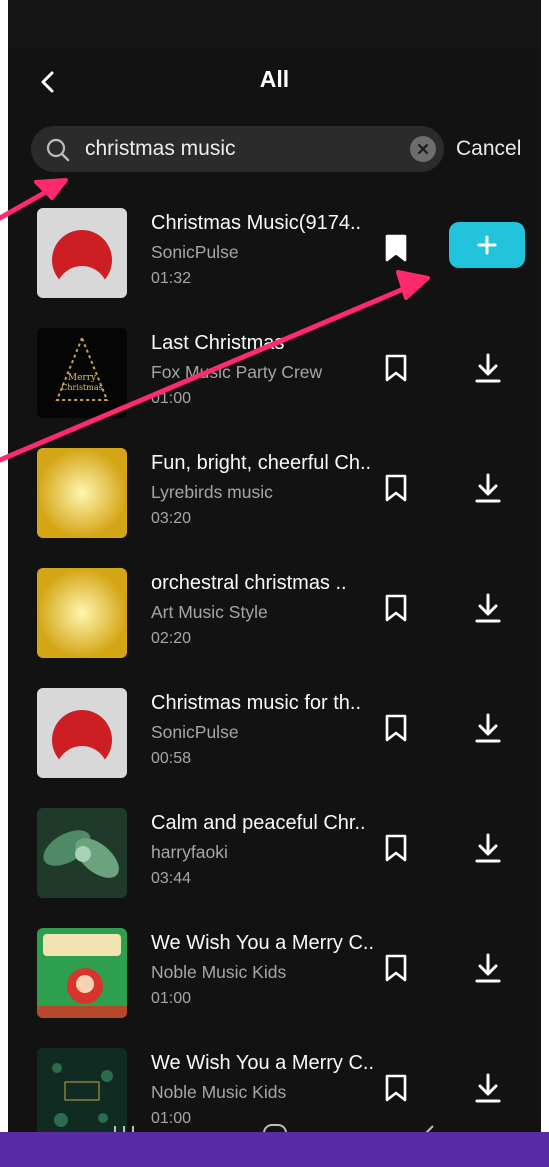  What do you see at coordinates (256, 703) in the screenshot?
I see `track-title: Christmas music for th..` at bounding box center [256, 703].